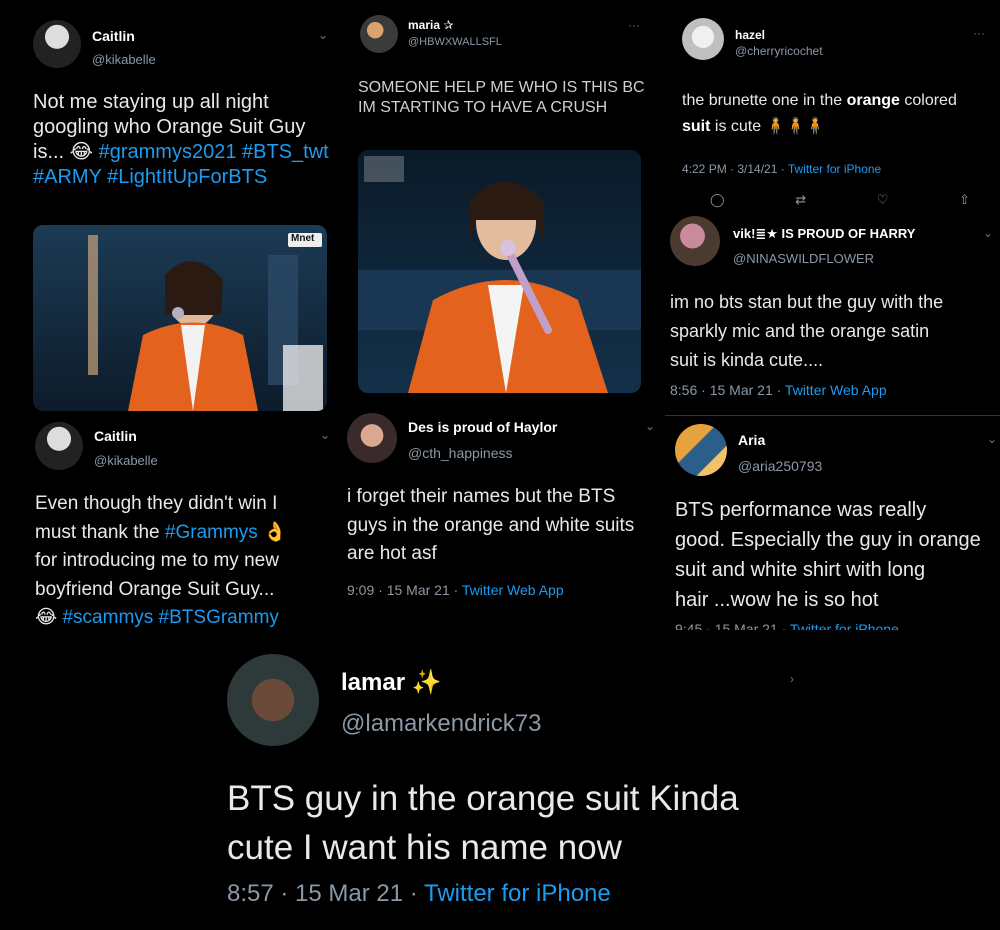 This screenshot has width=1000, height=930. What do you see at coordinates (441, 723) in the screenshot?
I see `author-handle: @lamarkendrick73` at bounding box center [441, 723].